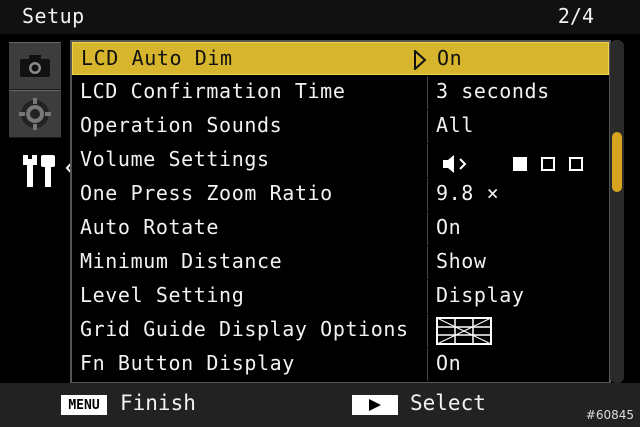 This screenshot has height=427, width=640. What do you see at coordinates (340, 364) in the screenshot?
I see `menu-row-fn-button-display: Fn Button Display On` at bounding box center [340, 364].